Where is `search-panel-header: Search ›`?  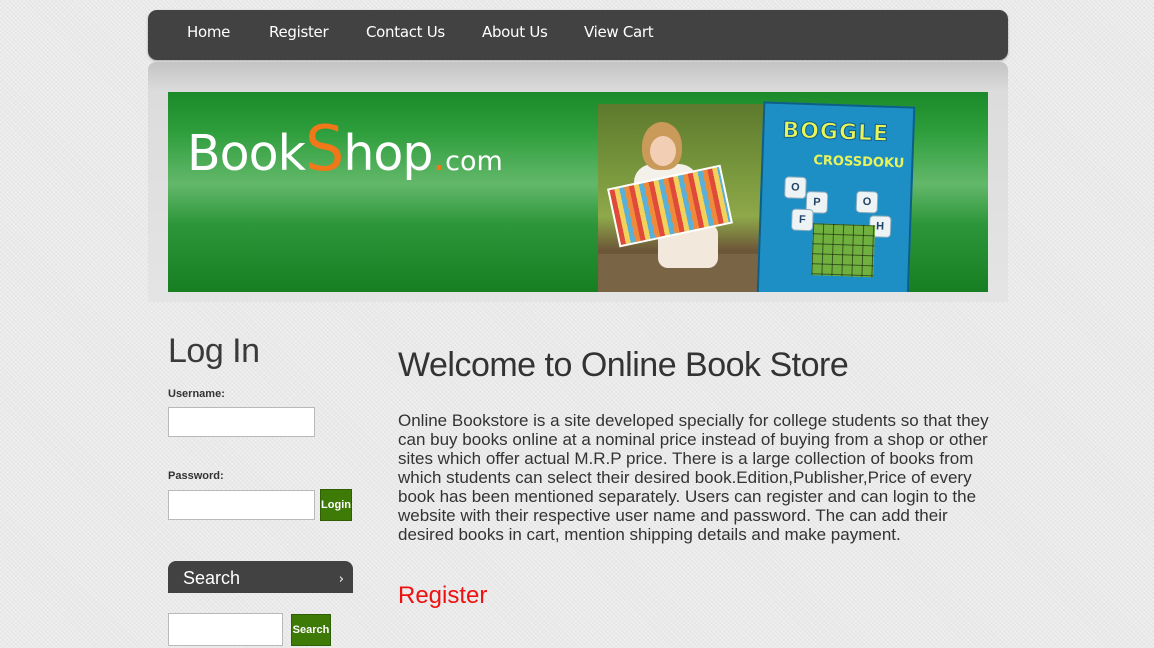
search-panel-header: Search › is located at coordinates (260, 577).